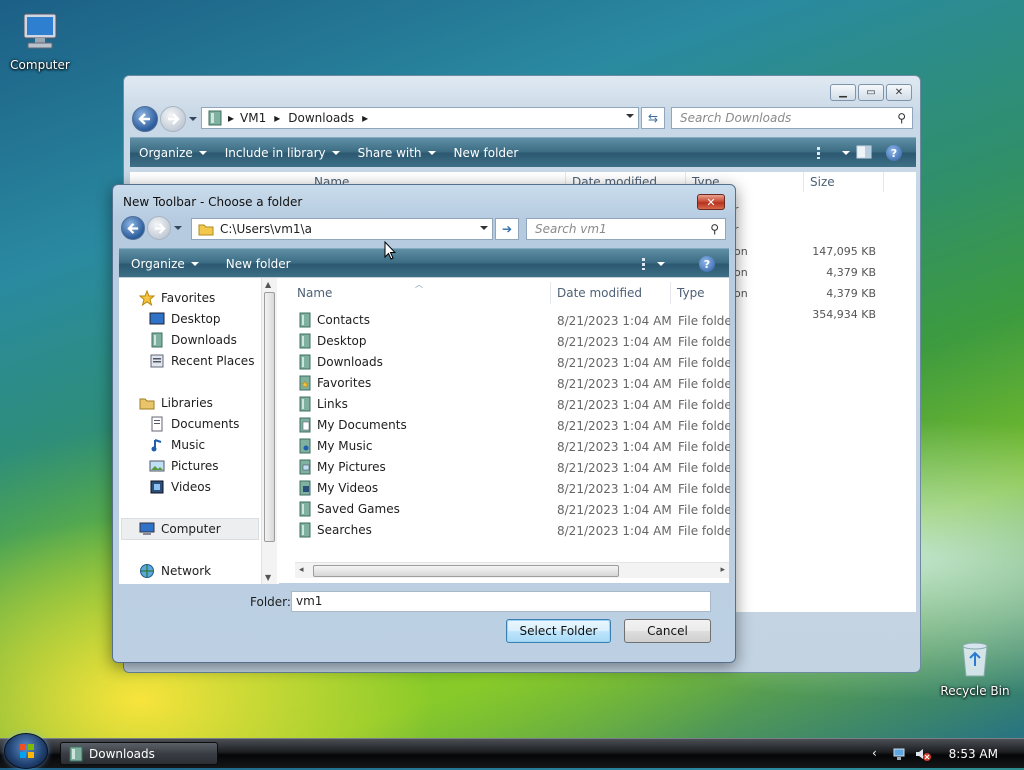  I want to click on include-in-library-menu: Include in library, so click(282, 152).